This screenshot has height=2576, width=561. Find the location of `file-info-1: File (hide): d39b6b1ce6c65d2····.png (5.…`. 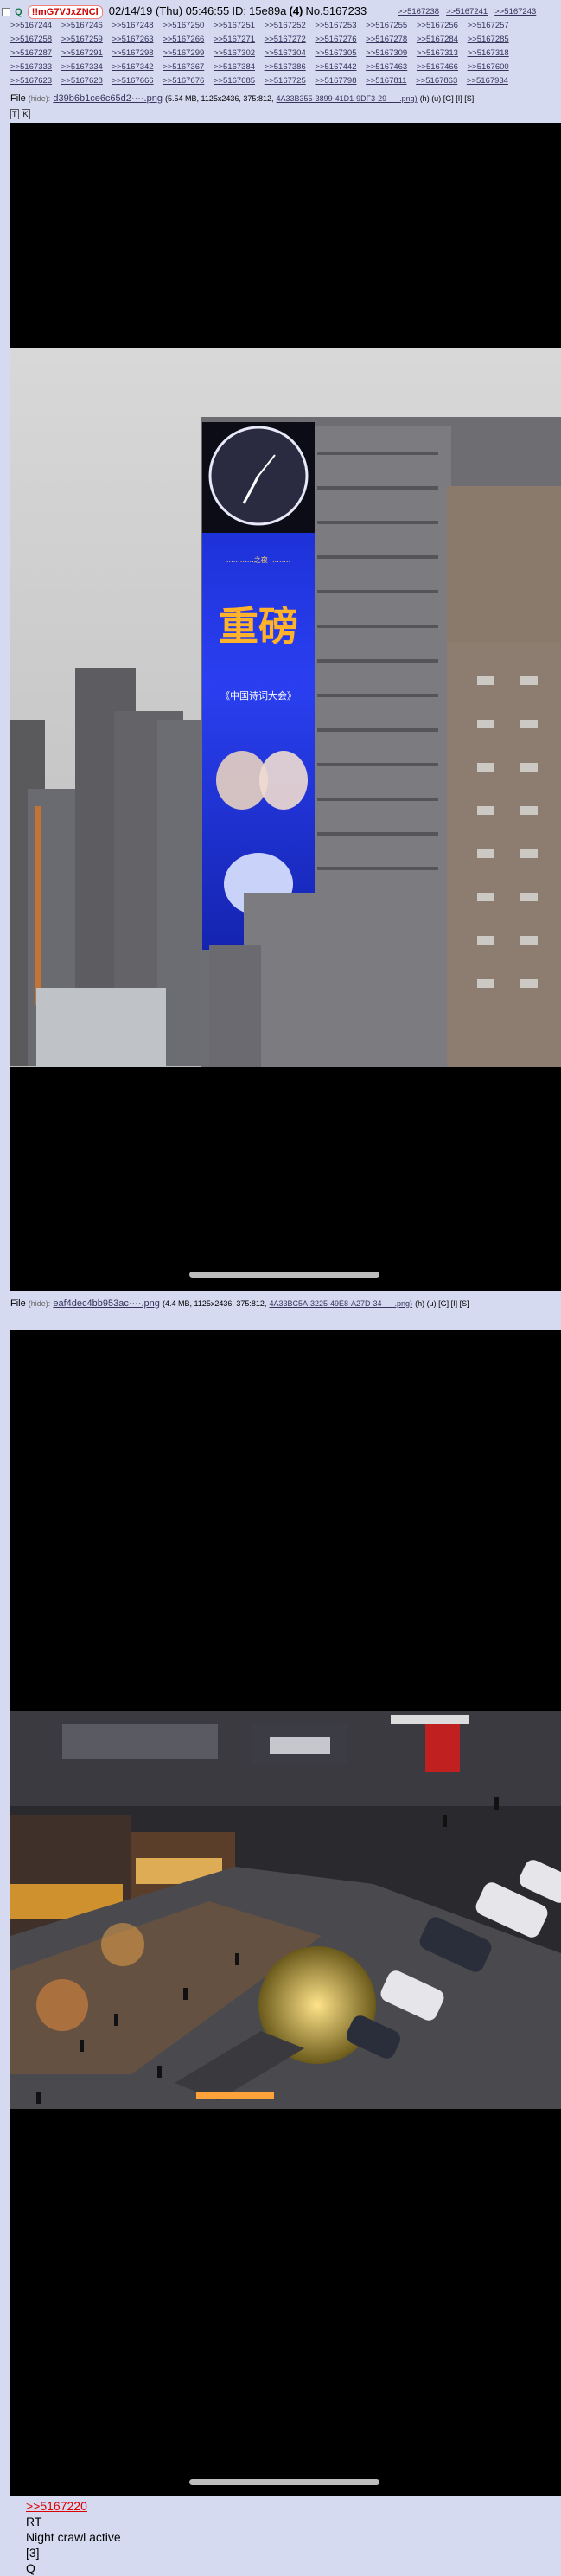

file-info-1: File (hide): d39b6b1ce6c65d2····.png (5.… is located at coordinates (283, 99).